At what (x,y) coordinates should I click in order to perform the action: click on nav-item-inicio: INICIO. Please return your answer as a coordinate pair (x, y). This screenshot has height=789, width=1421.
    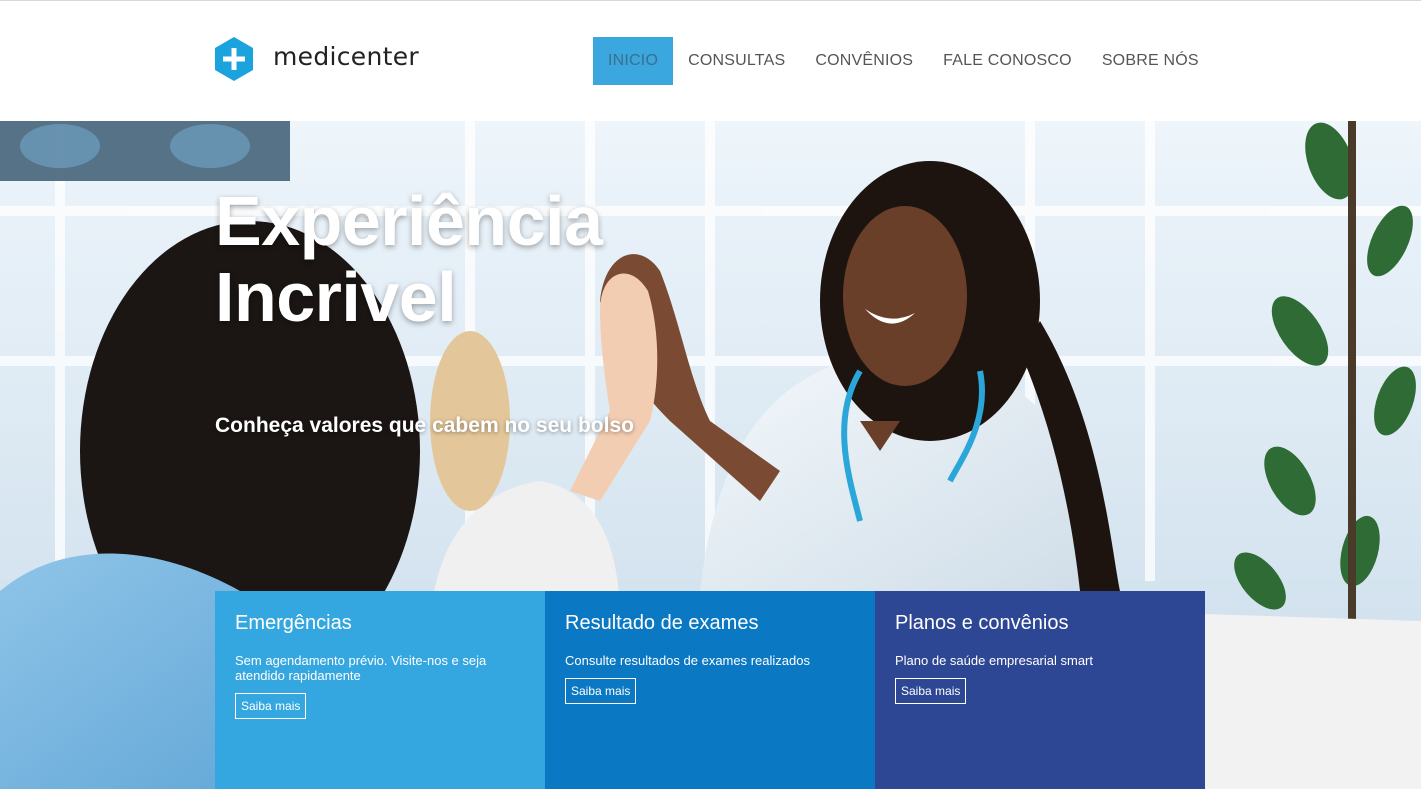
    Looking at the image, I should click on (633, 61).